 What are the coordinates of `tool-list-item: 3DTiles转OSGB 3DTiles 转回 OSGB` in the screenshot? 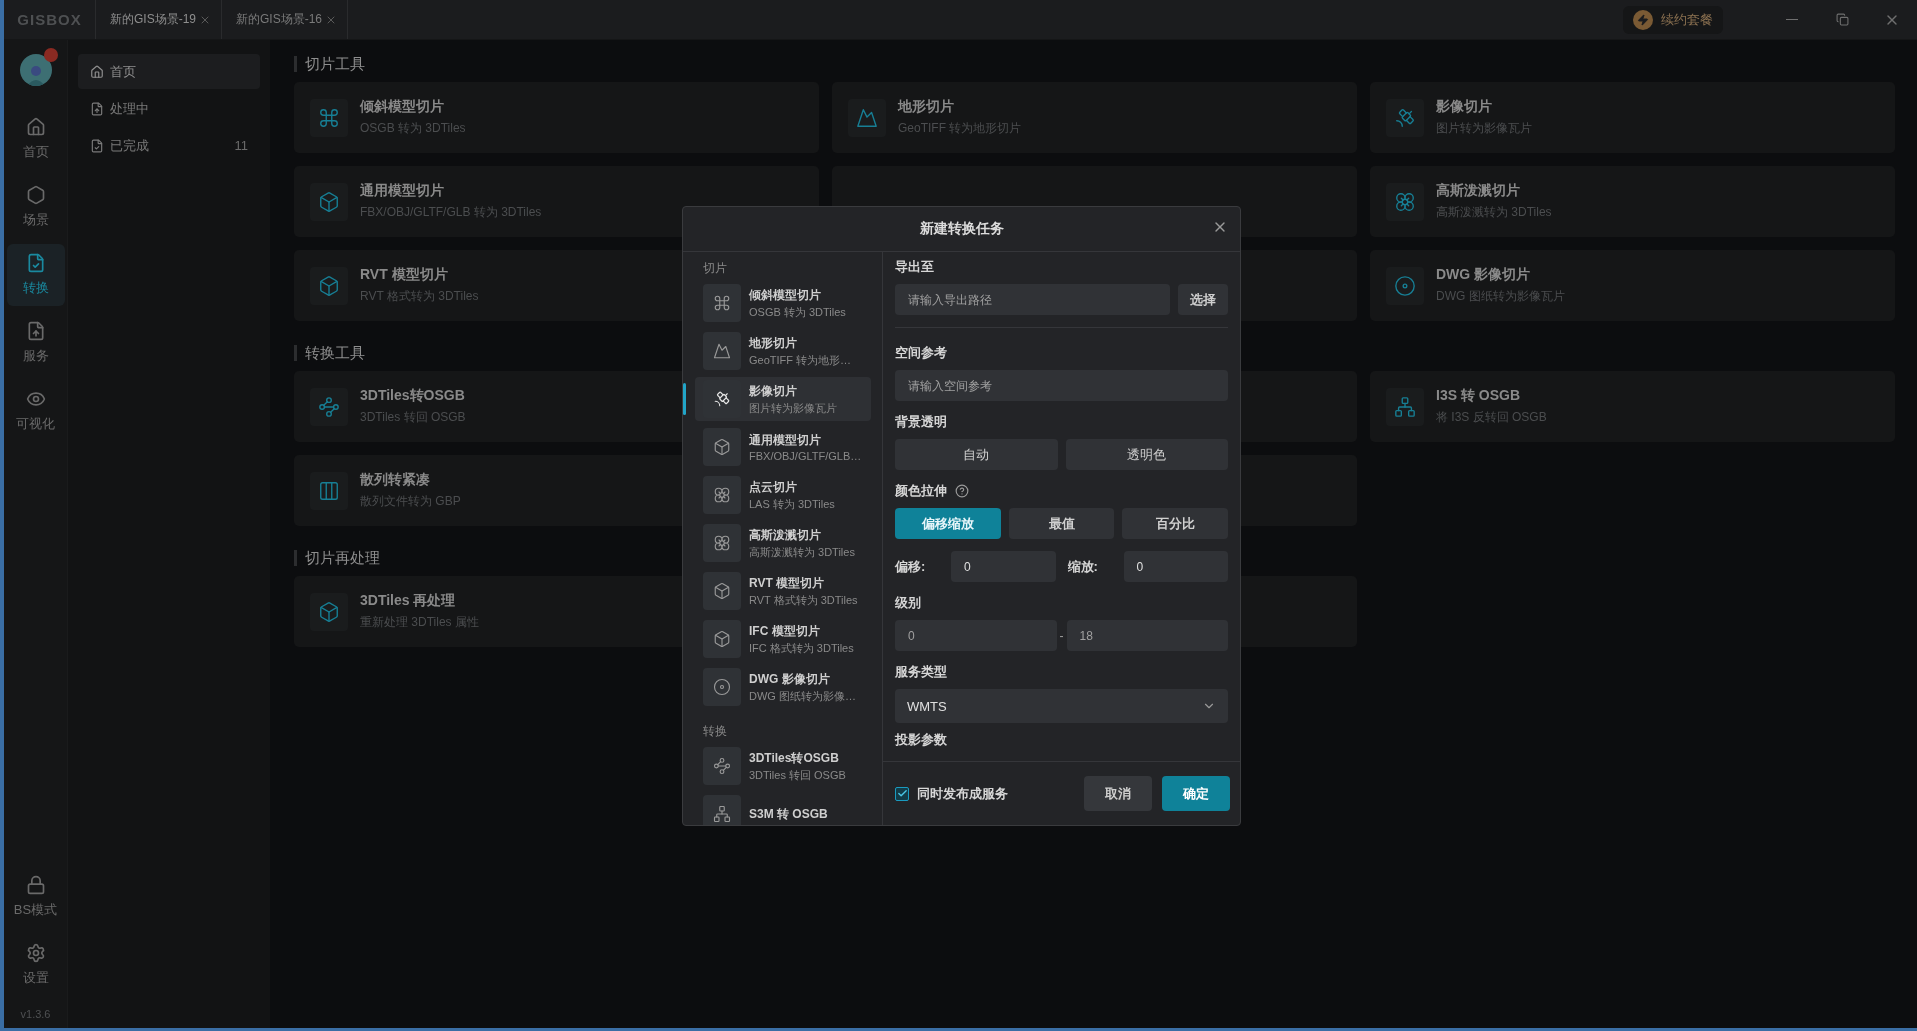 It's located at (783, 766).